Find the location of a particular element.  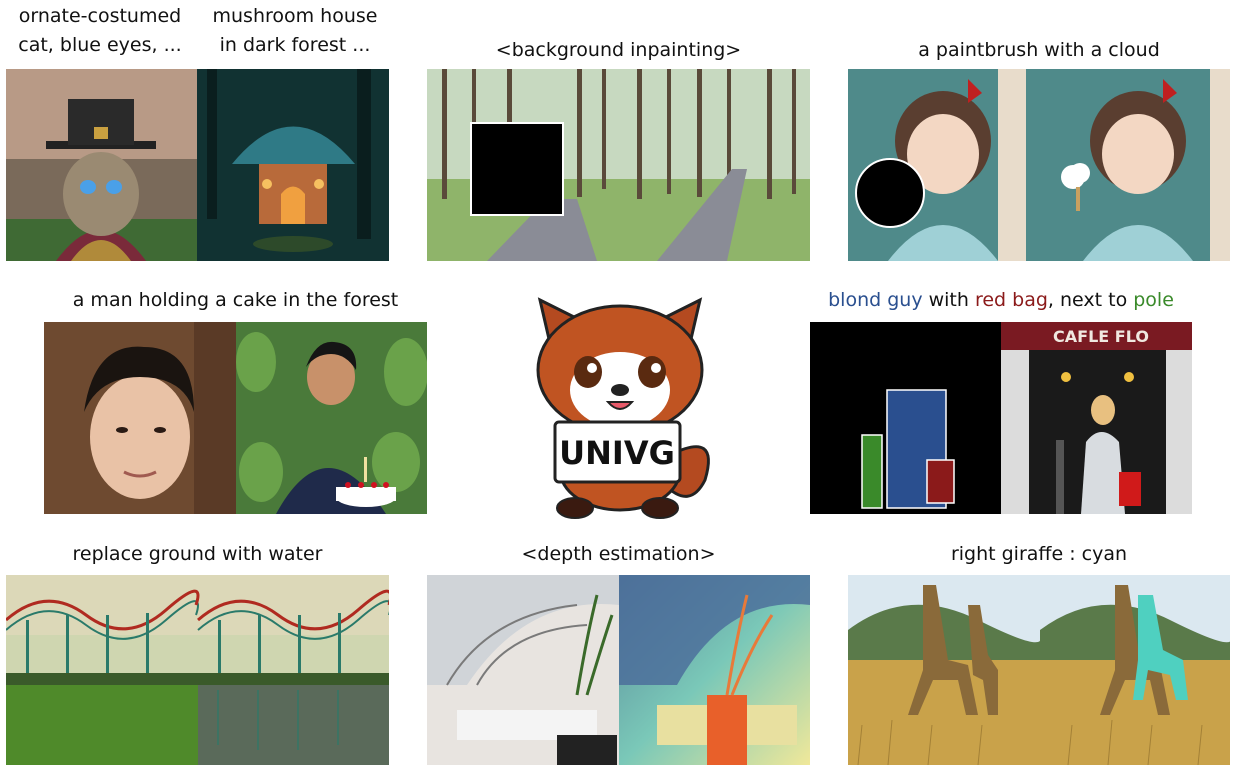

girl-paintbrush-image is located at coordinates (1039, 165).